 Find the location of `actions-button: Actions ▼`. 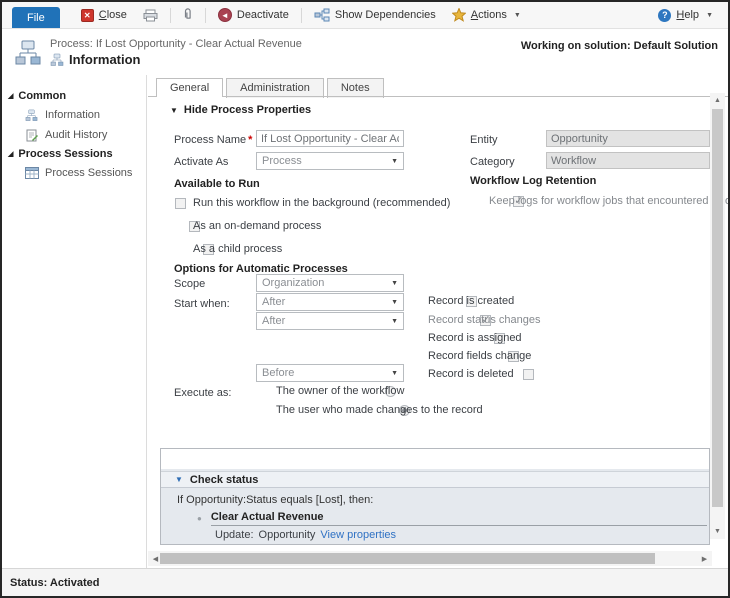

actions-button: Actions ▼ is located at coordinates (486, 15).